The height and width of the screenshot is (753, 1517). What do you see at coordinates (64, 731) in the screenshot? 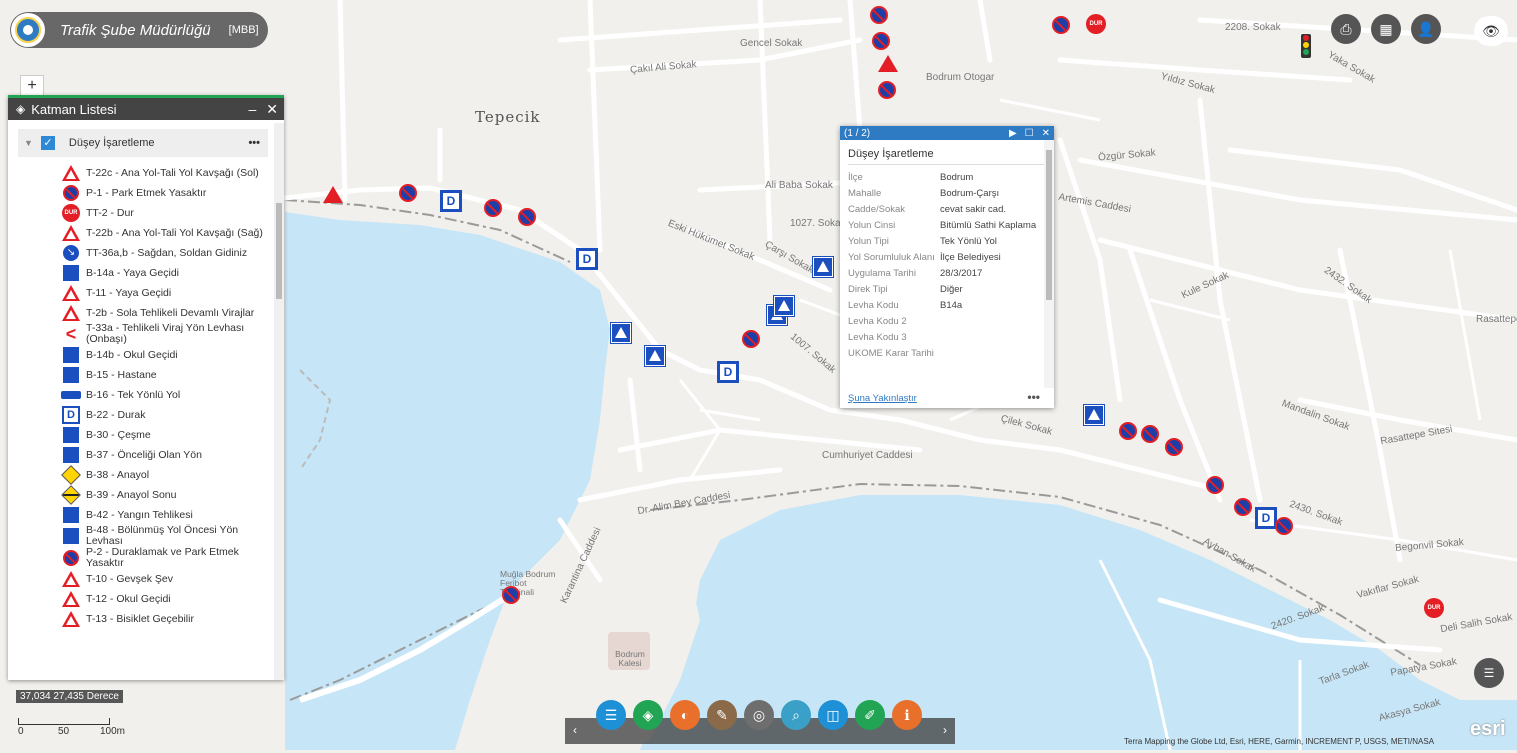
I see `scale-label-mid: 50` at bounding box center [64, 731].